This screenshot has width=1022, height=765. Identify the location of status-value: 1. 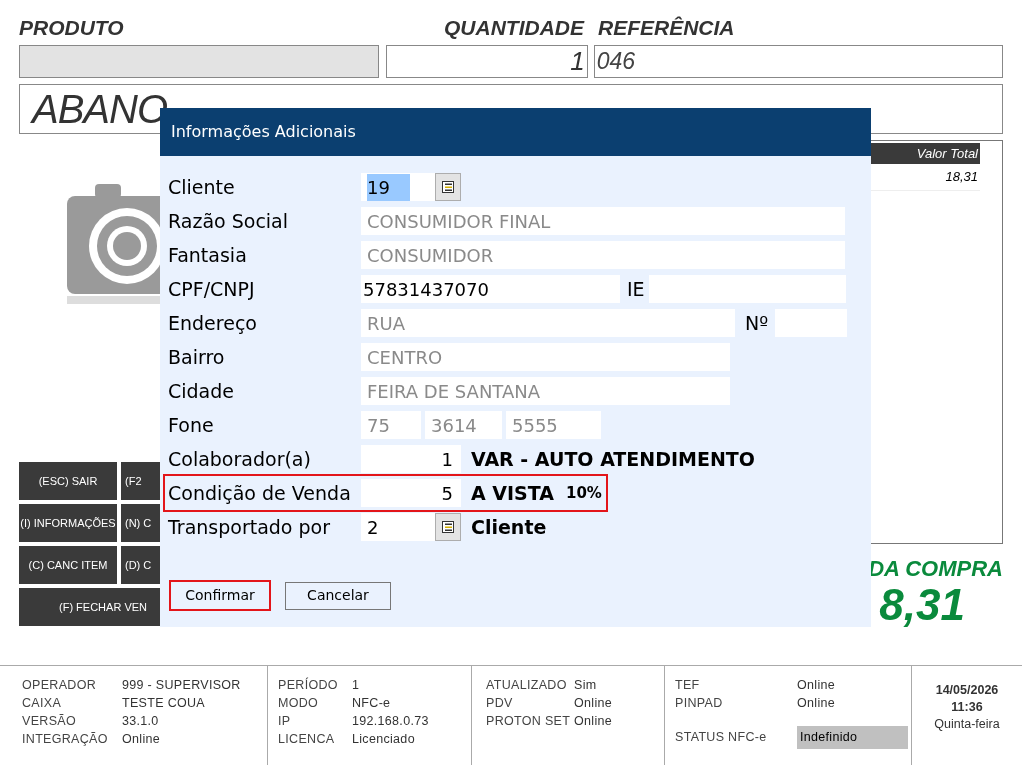
(356, 685).